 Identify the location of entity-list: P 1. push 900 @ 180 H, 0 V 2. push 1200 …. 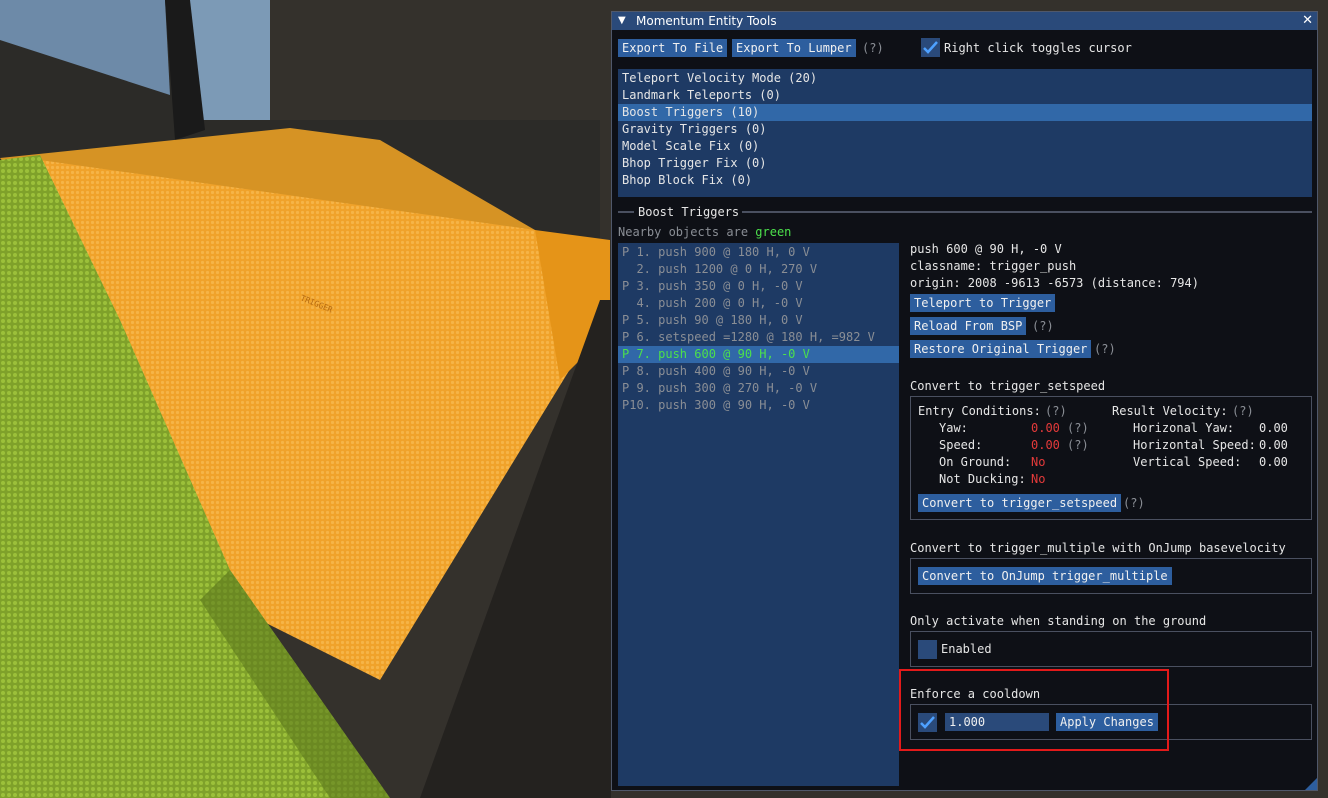
(758, 514).